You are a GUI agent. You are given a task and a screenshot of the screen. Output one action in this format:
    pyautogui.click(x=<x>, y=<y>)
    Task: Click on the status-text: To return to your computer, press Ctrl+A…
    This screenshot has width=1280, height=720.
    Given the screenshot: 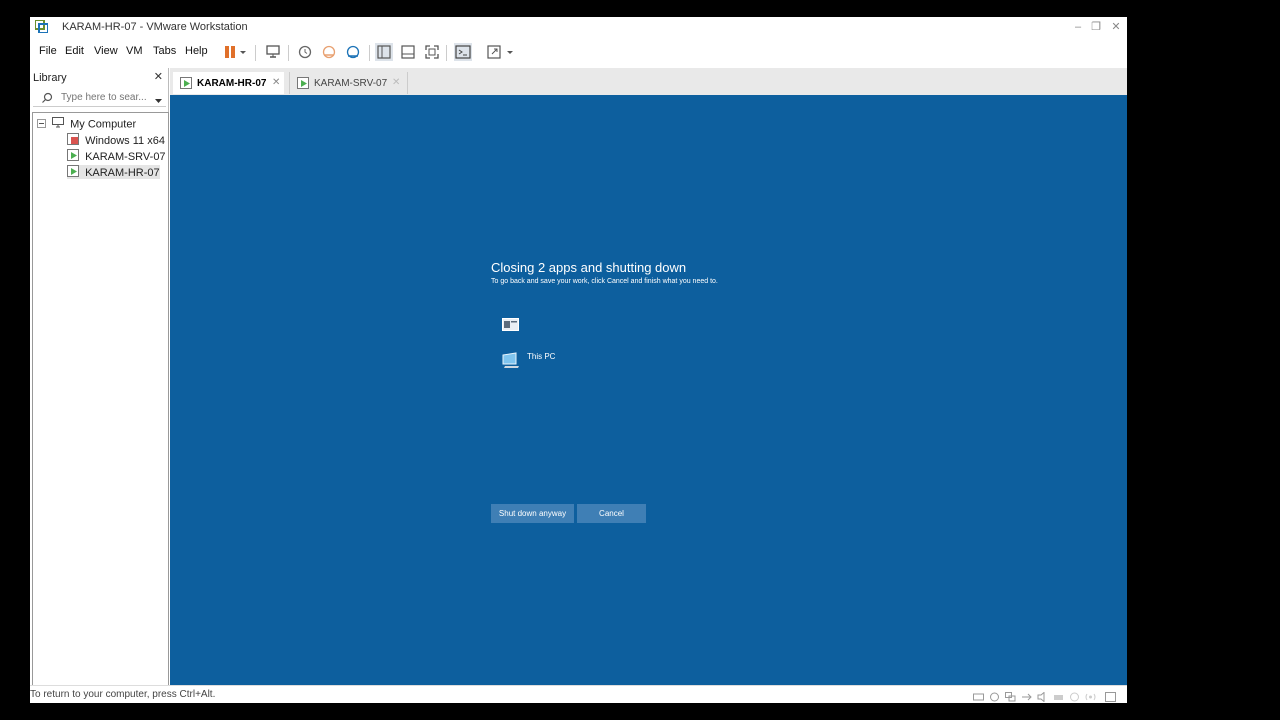 What is the action you would take?
    pyautogui.click(x=123, y=694)
    